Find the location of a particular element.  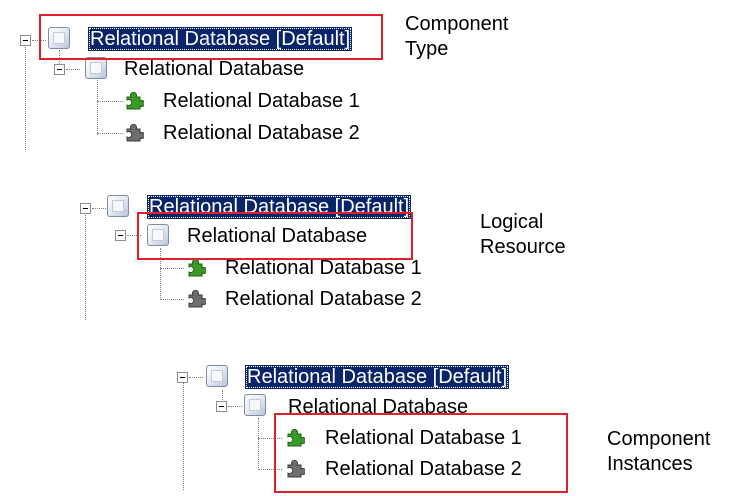

callout-component-type: Component Type is located at coordinates (456, 37).